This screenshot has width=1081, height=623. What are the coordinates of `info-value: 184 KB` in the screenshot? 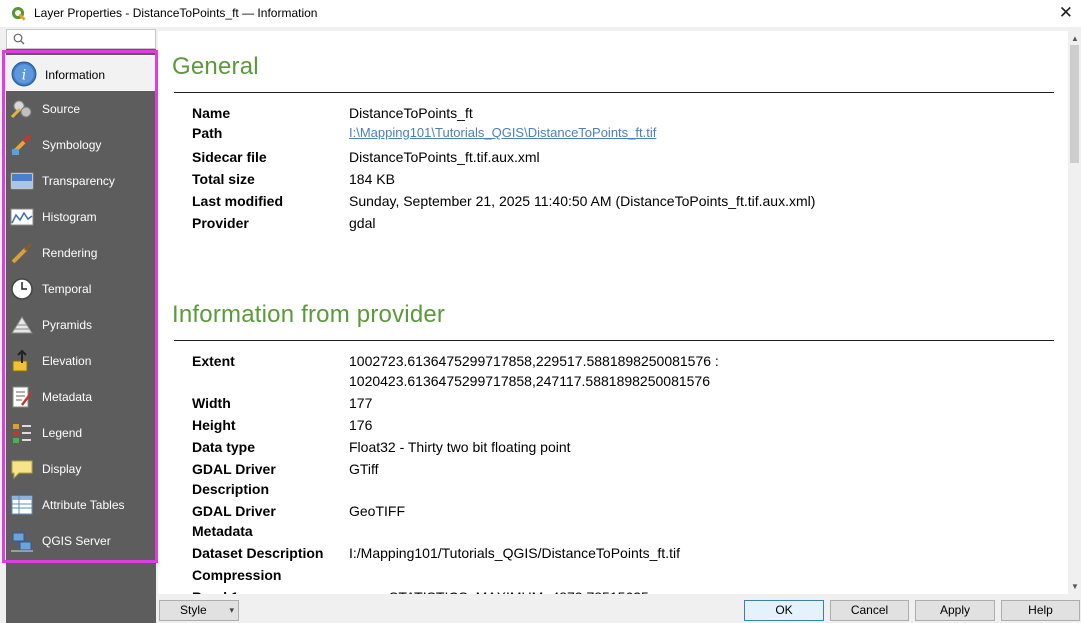 It's located at (372, 179).